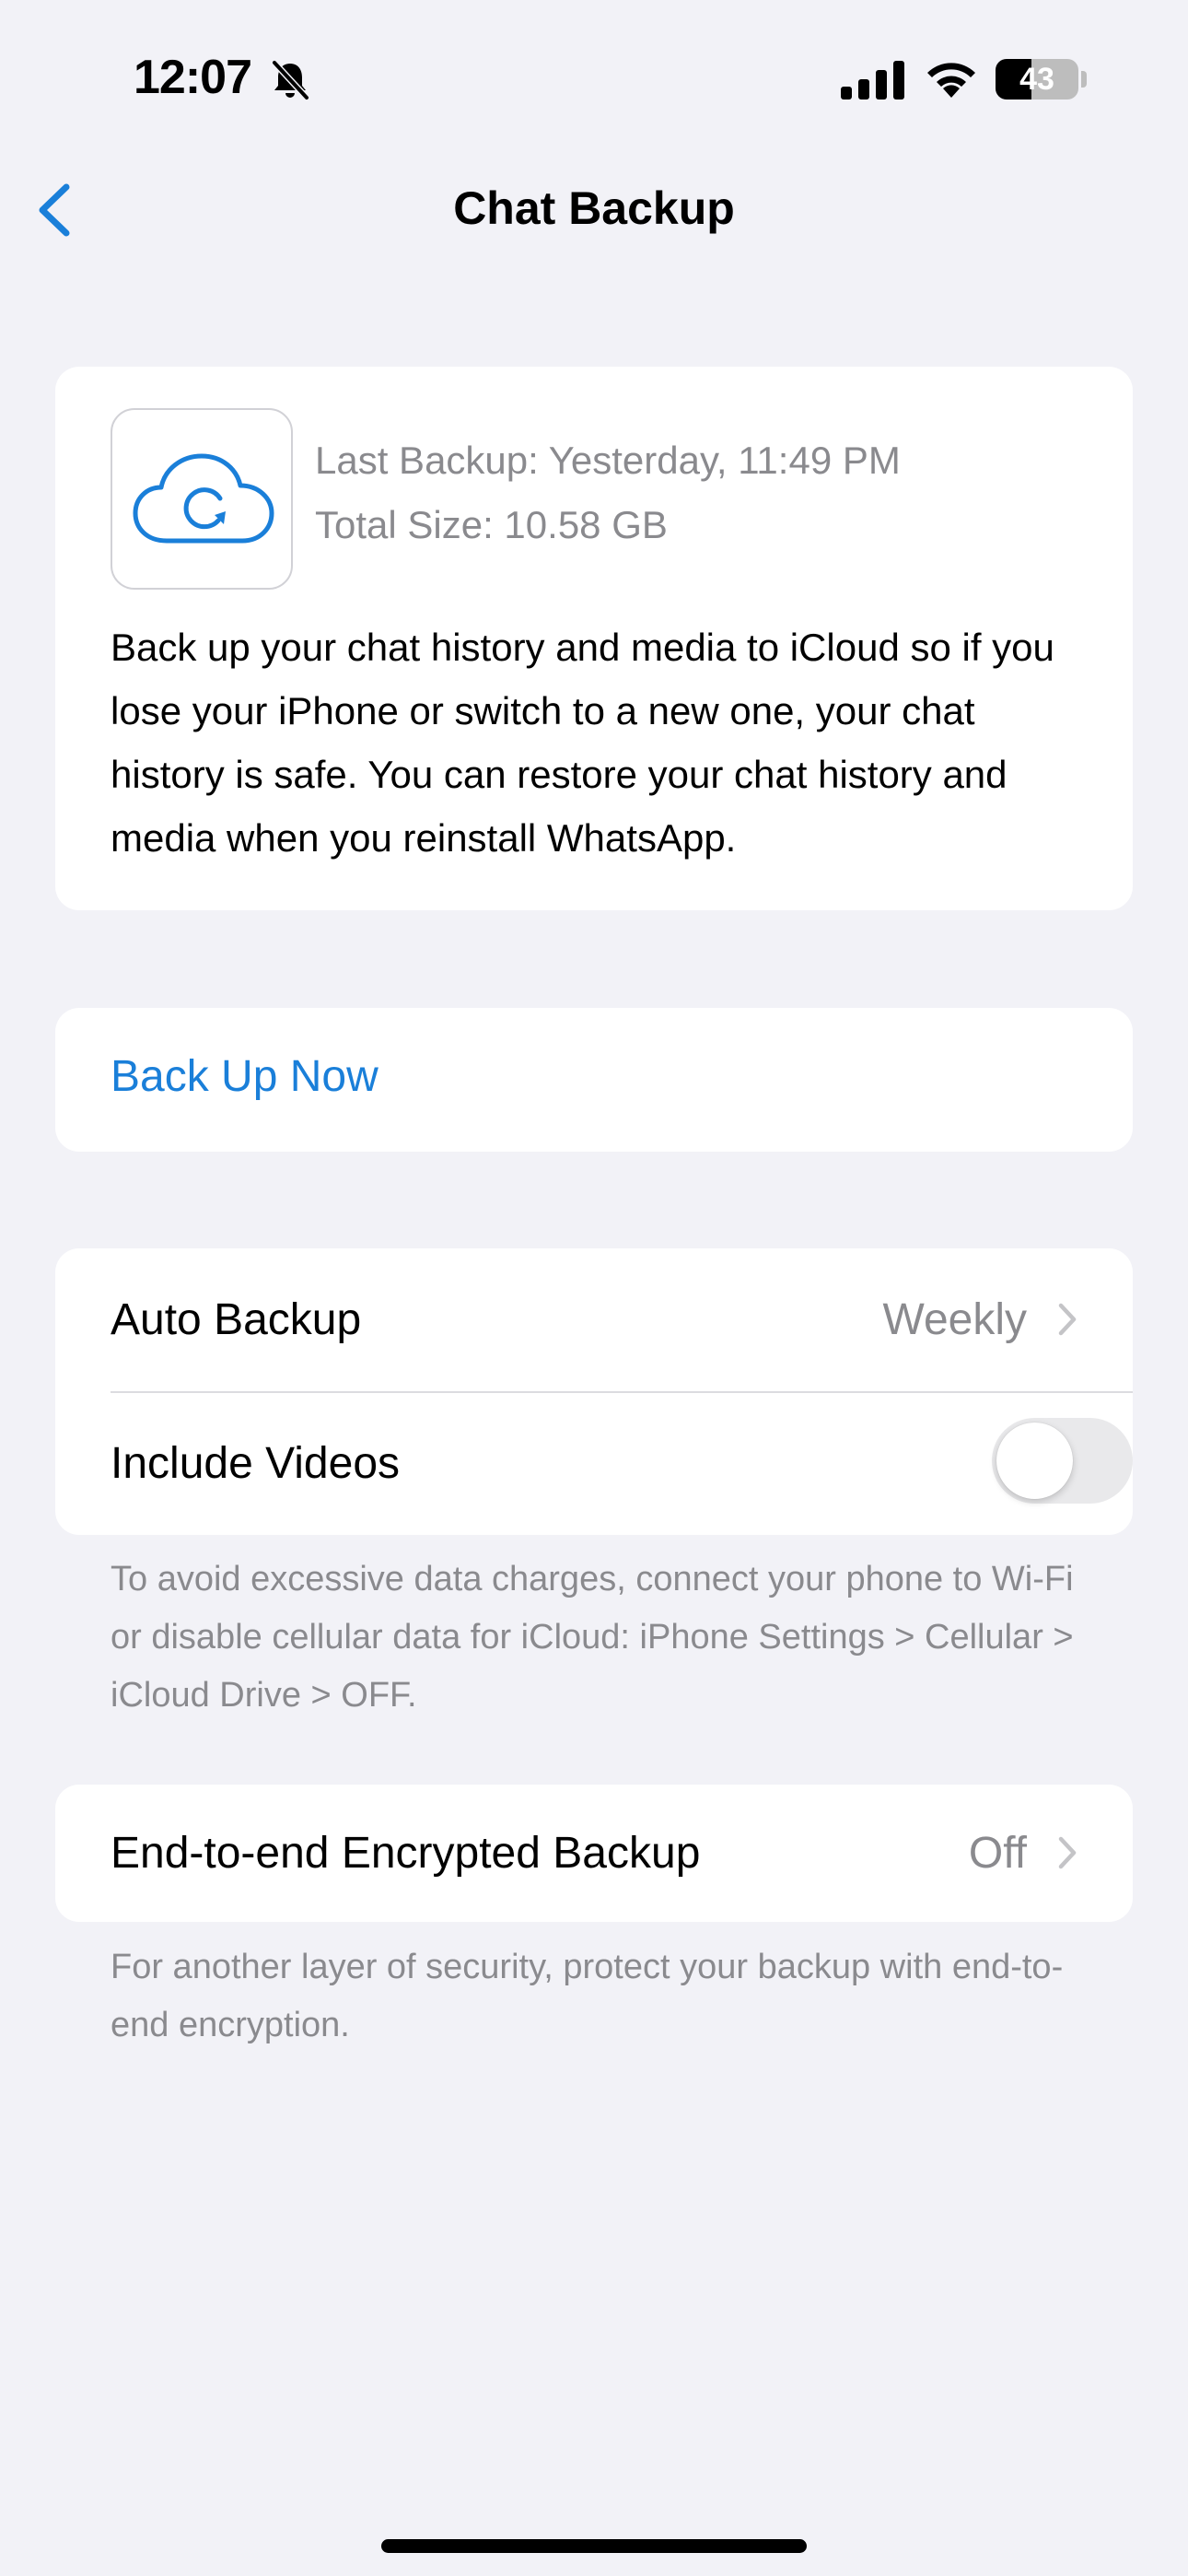 This screenshot has height=2576, width=1188. What do you see at coordinates (256, 1463) in the screenshot?
I see `include-videos-label: Include Videos` at bounding box center [256, 1463].